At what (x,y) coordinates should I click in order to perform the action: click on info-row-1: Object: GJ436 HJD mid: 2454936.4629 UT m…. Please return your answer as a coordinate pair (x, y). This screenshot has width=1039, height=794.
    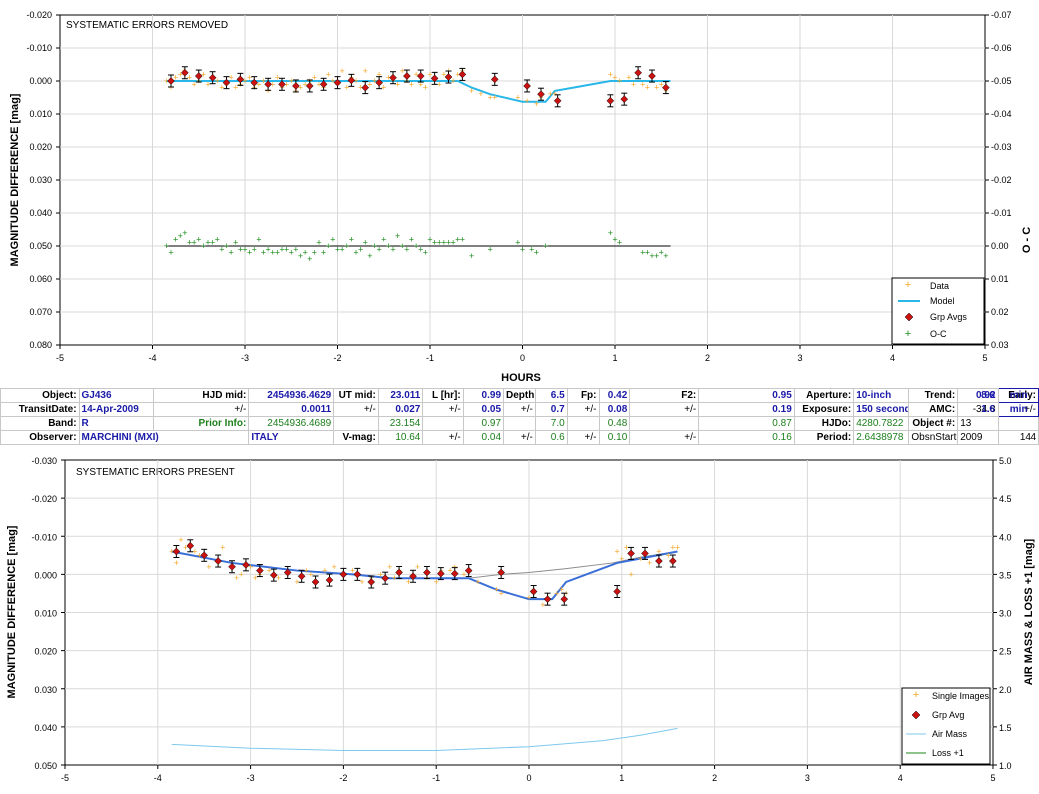
    Looking at the image, I should click on (519, 395).